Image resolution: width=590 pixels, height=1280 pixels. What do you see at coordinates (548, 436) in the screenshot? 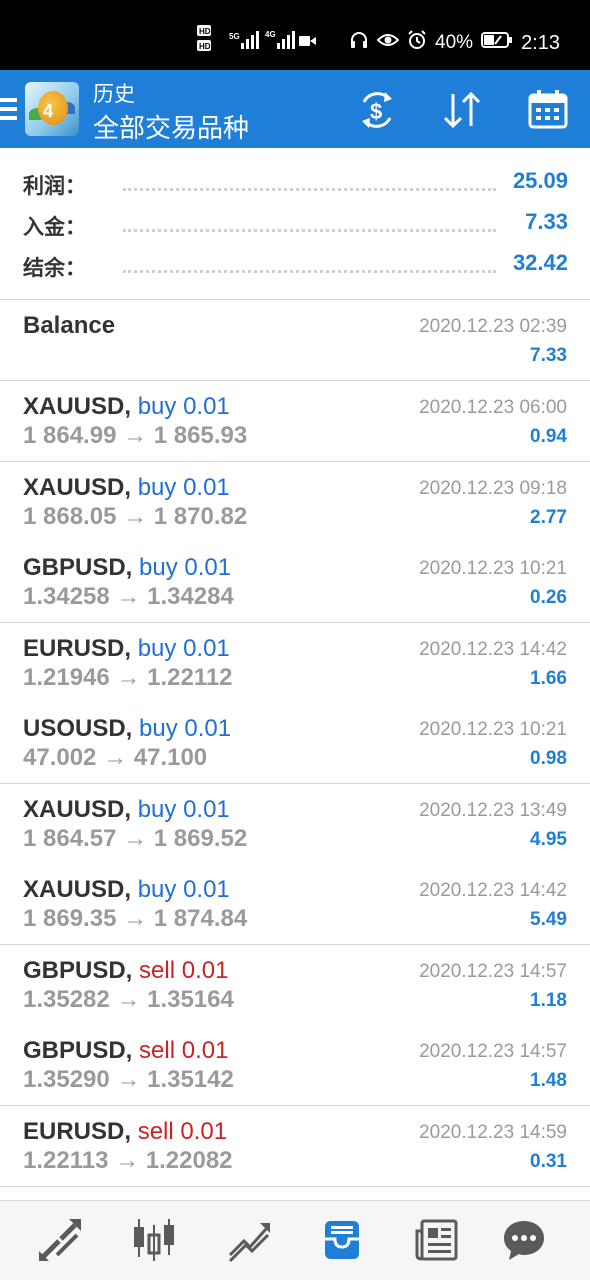
I see `deal-profit: 0.94` at bounding box center [548, 436].